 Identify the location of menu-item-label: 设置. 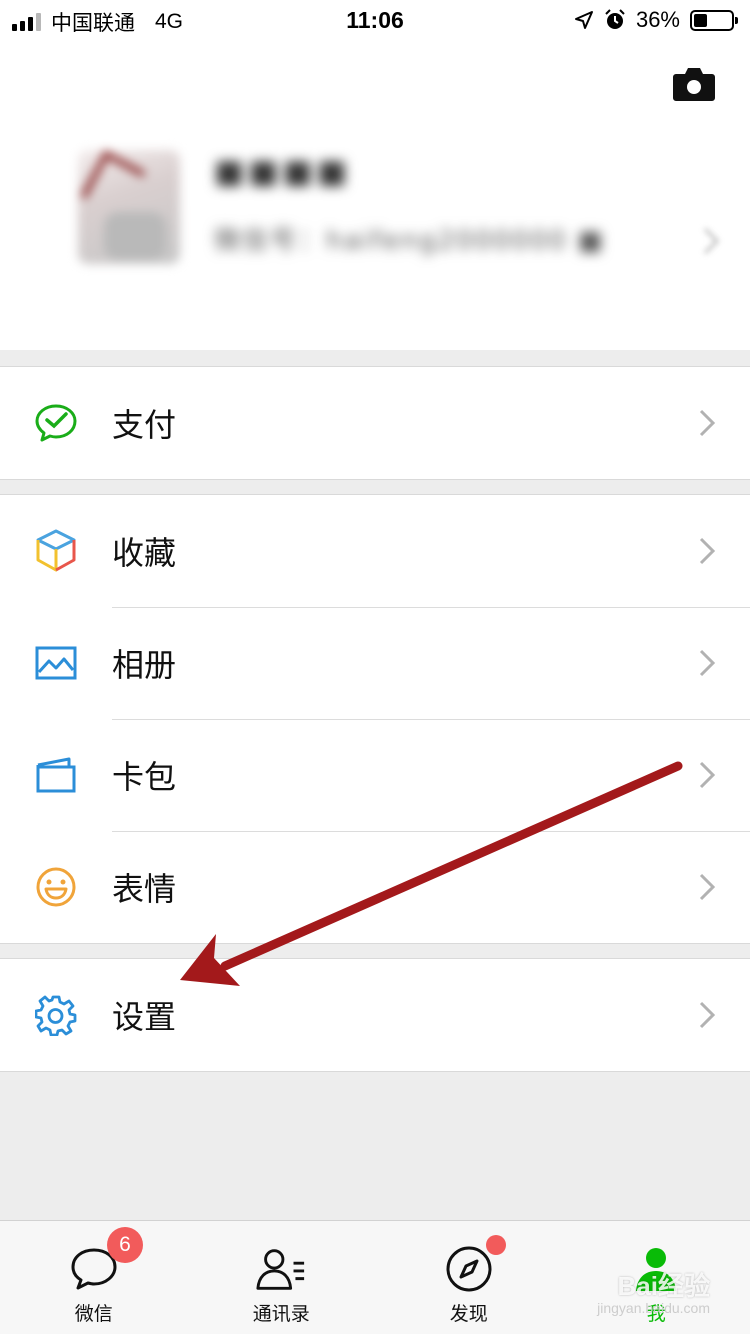
(144, 1017).